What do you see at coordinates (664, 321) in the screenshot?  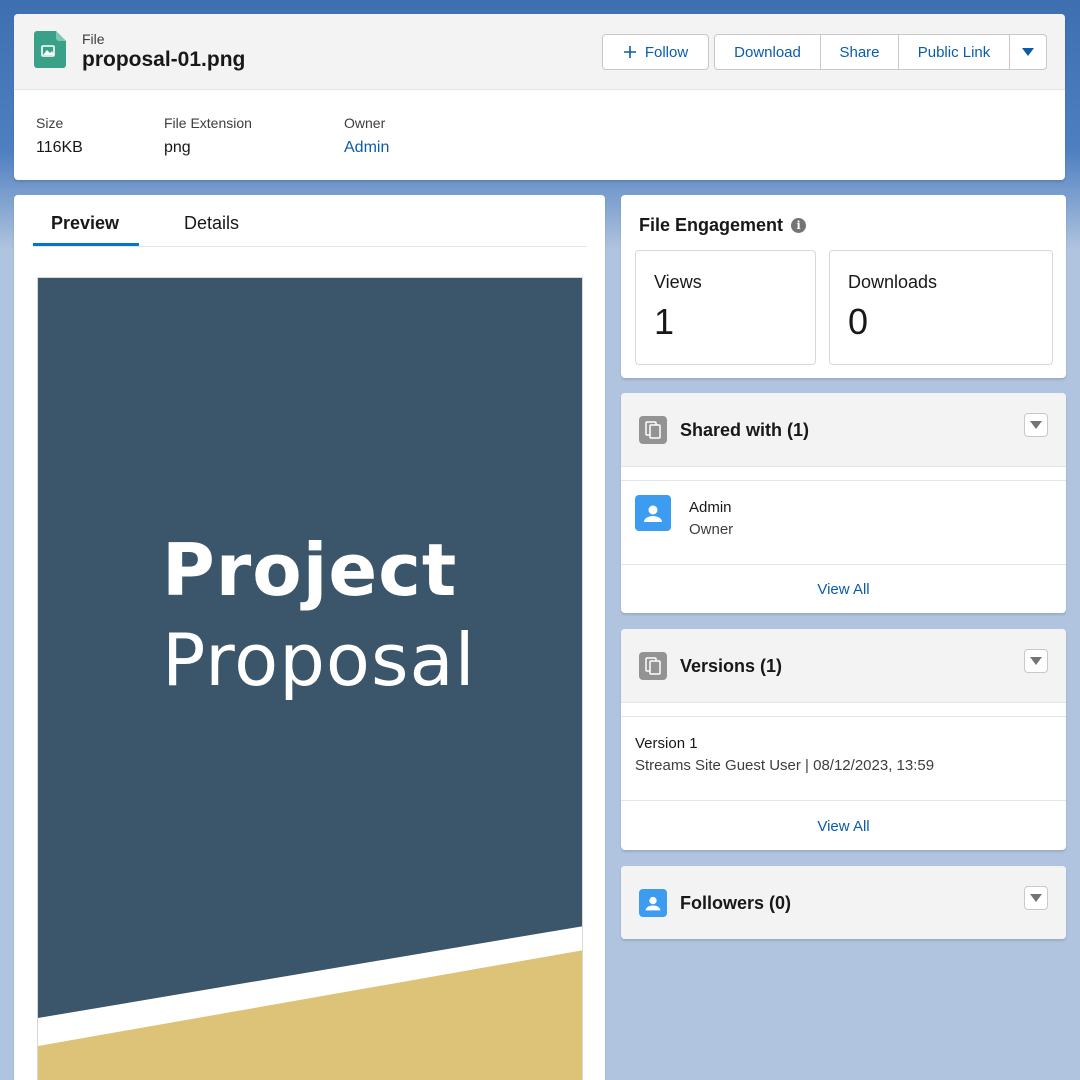 I see `views-value: 1` at bounding box center [664, 321].